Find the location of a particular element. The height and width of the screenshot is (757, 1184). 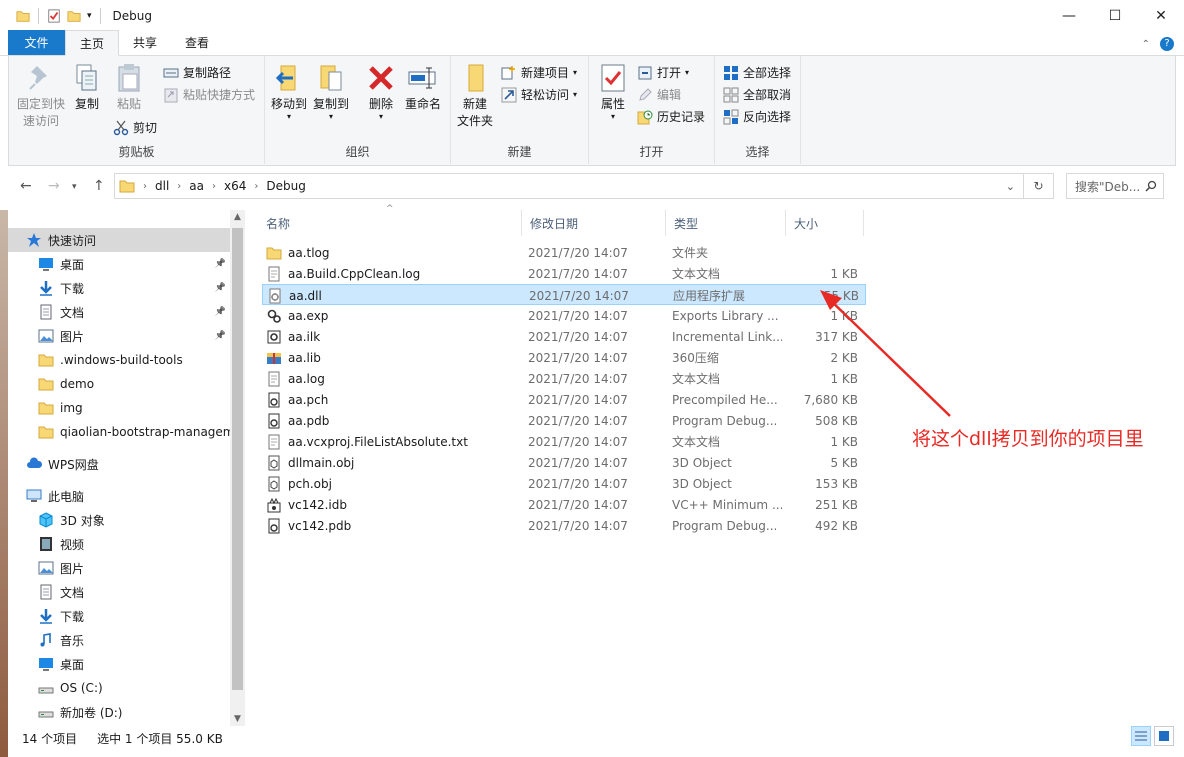

new-folder-icon is located at coordinates (74, 16).